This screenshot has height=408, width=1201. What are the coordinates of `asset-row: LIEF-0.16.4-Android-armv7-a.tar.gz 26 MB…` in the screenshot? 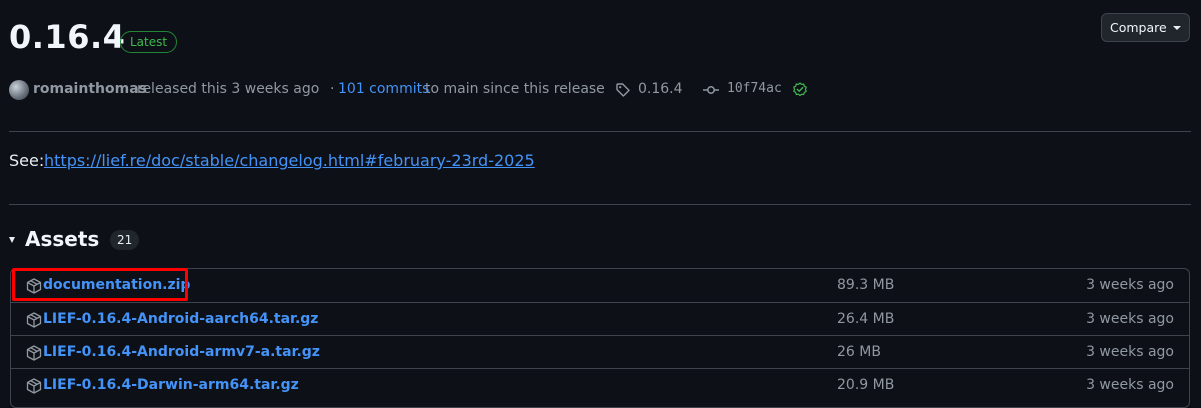 It's located at (600, 351).